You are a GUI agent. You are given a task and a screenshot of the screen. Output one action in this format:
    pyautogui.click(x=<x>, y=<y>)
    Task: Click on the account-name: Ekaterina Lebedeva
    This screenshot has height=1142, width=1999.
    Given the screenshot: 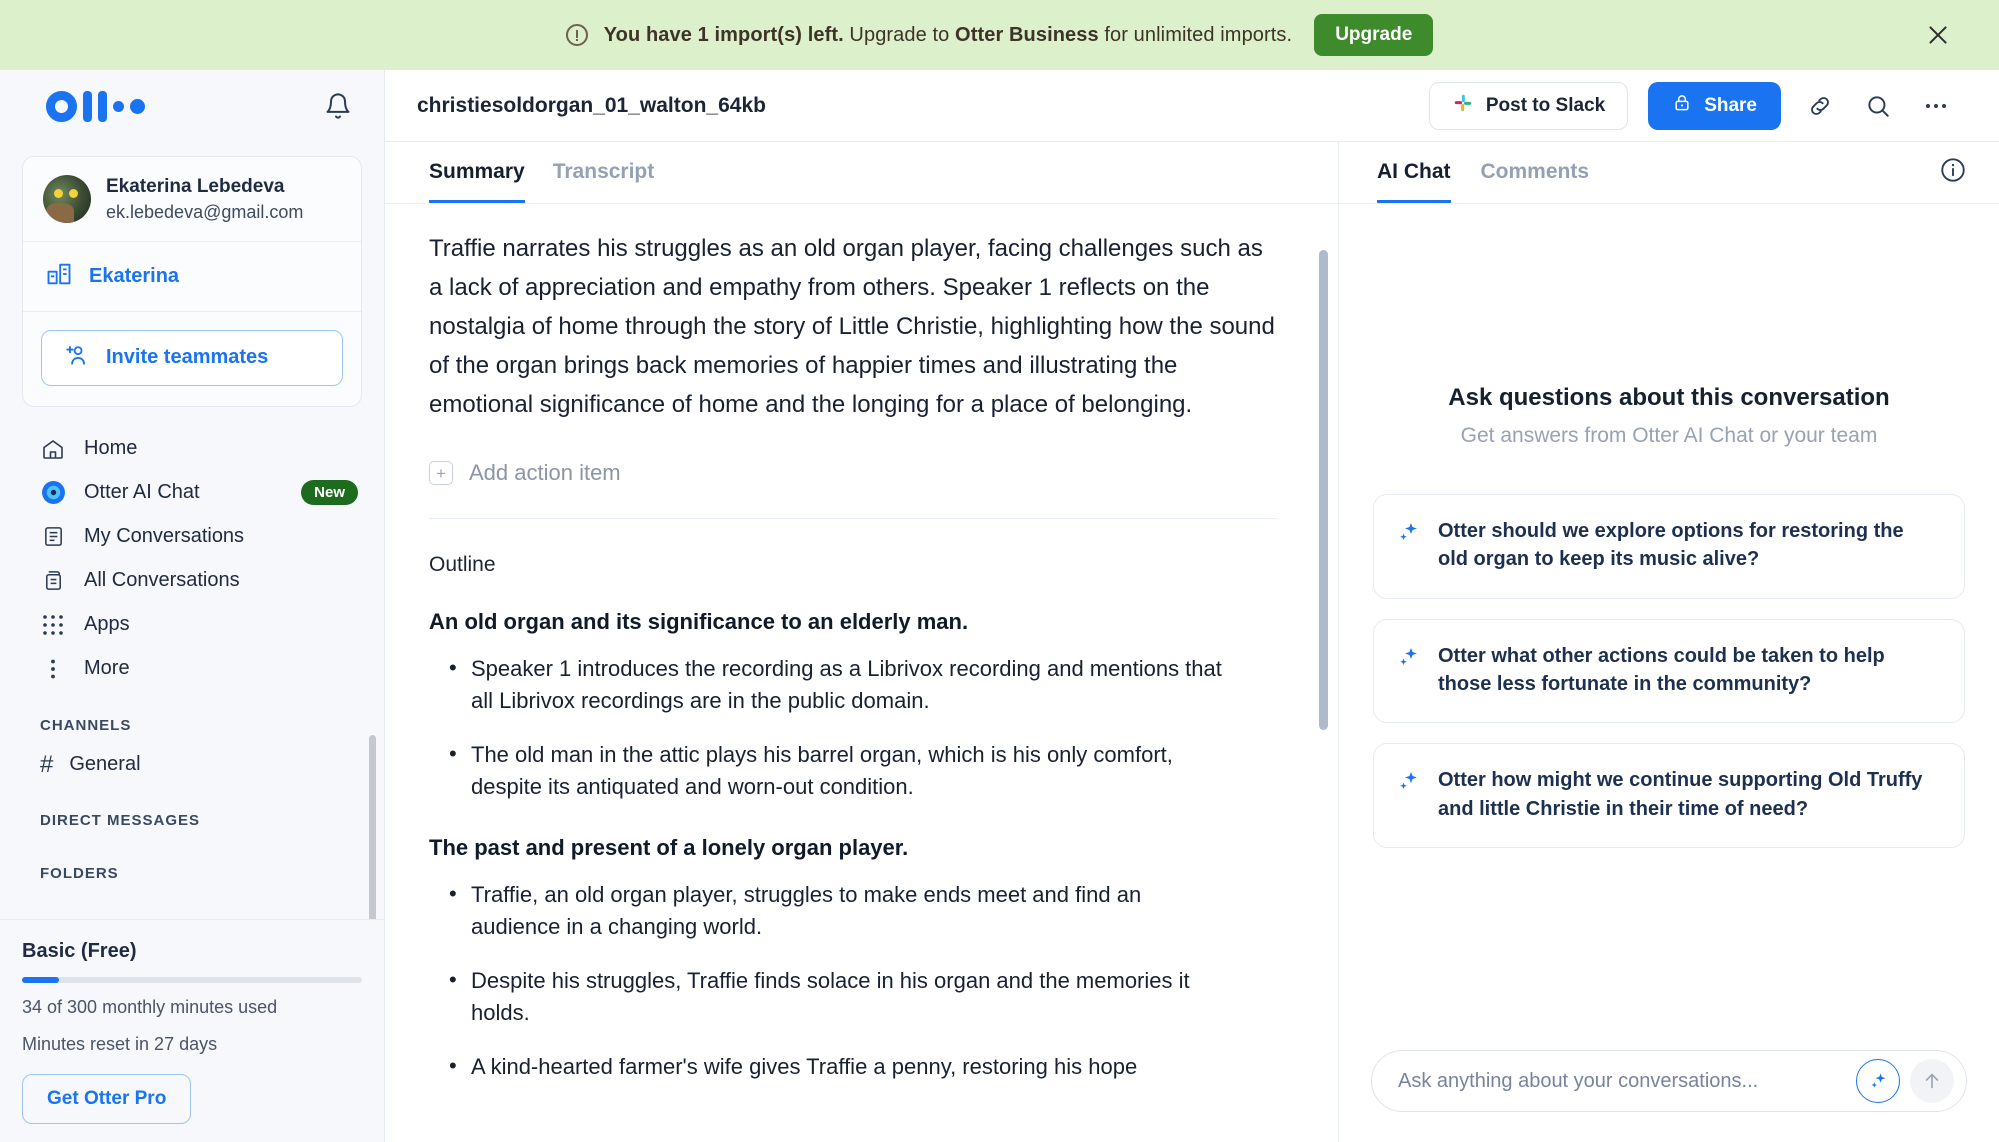 What is the action you would take?
    pyautogui.click(x=195, y=186)
    